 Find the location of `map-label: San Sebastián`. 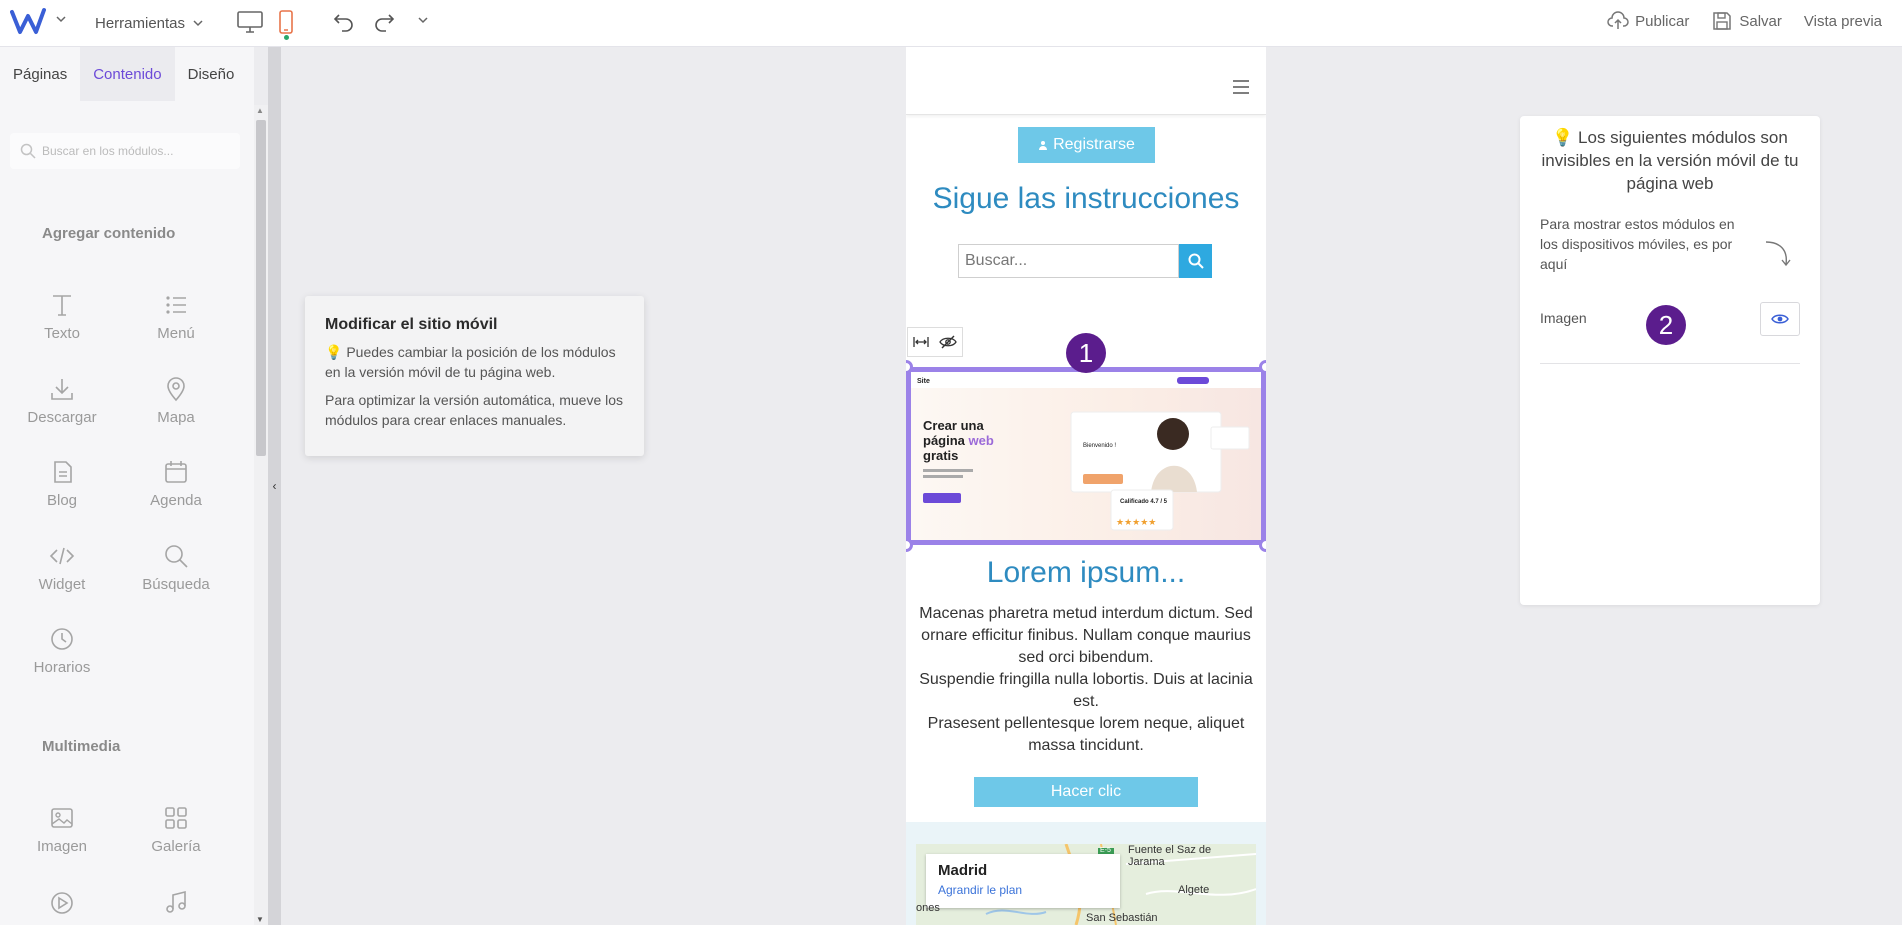

map-label: San Sebastián is located at coordinates (1122, 918).